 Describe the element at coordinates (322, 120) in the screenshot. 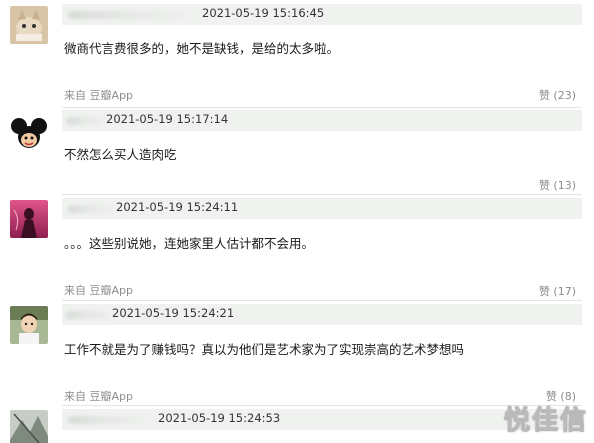

I see `comment-header: 2021-05-19 15:17:14` at that location.